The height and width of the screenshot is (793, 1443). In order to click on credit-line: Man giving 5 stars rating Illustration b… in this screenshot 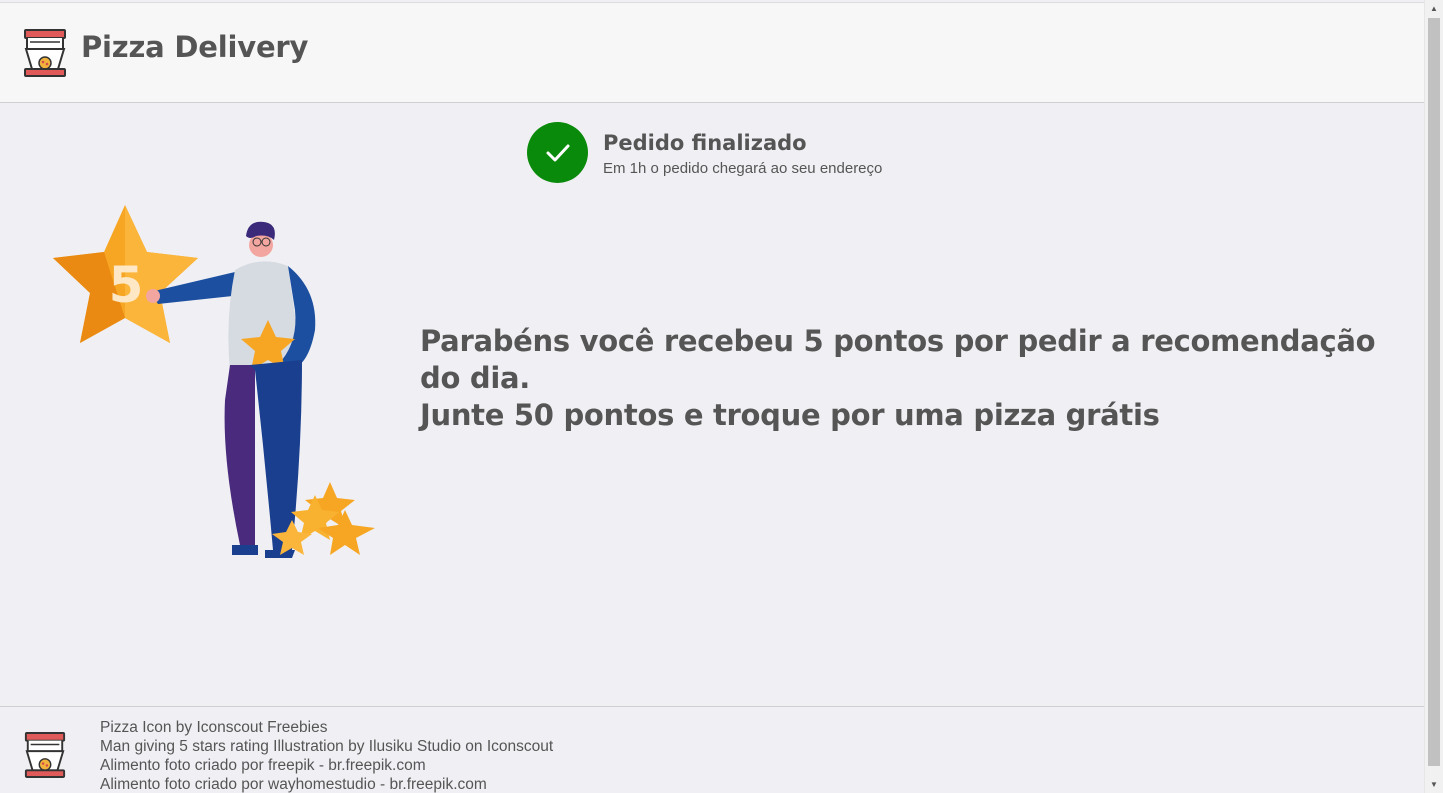, I will do `click(327, 746)`.